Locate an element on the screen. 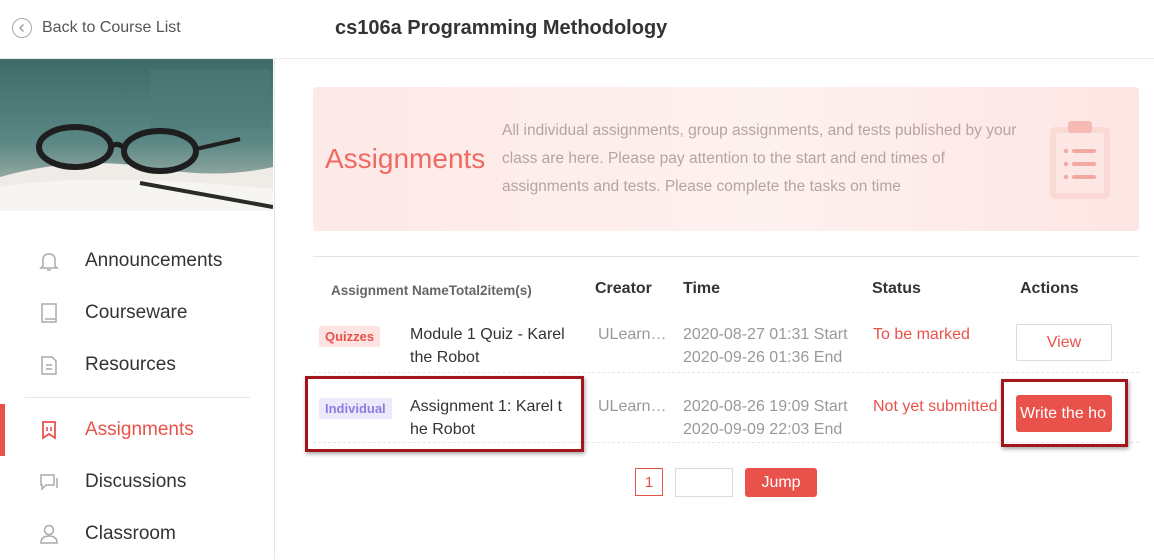 The image size is (1154, 560). end-time: 2020-09-26 01:36 End is located at coordinates (763, 357).